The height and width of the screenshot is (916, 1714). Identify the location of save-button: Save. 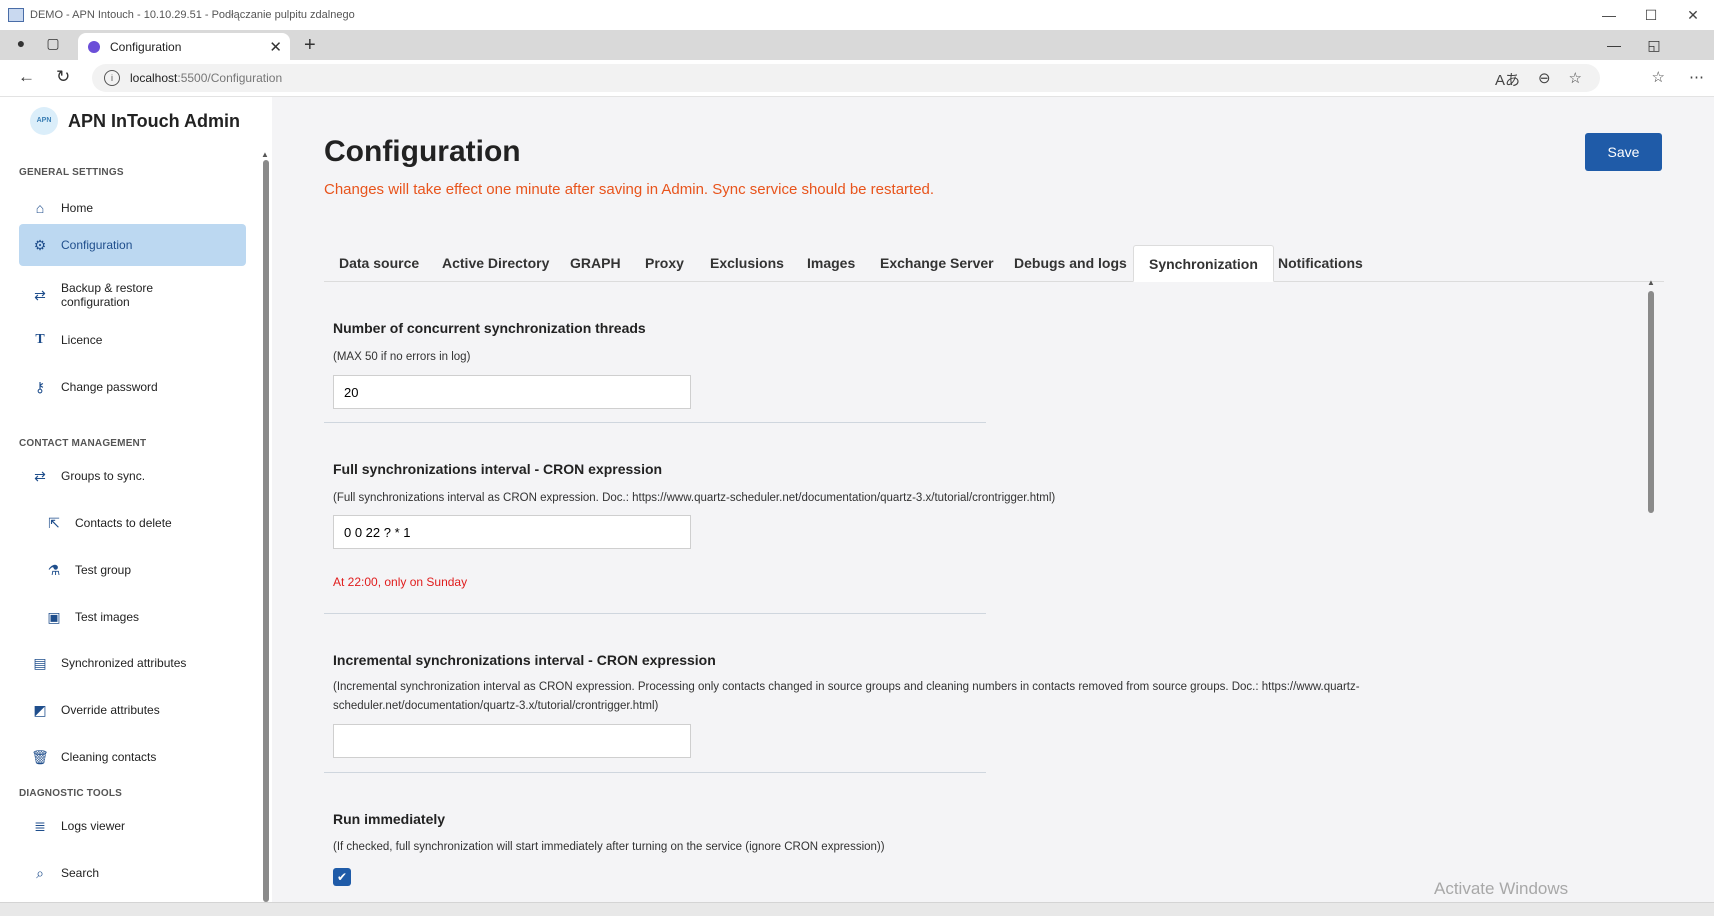
(1623, 152).